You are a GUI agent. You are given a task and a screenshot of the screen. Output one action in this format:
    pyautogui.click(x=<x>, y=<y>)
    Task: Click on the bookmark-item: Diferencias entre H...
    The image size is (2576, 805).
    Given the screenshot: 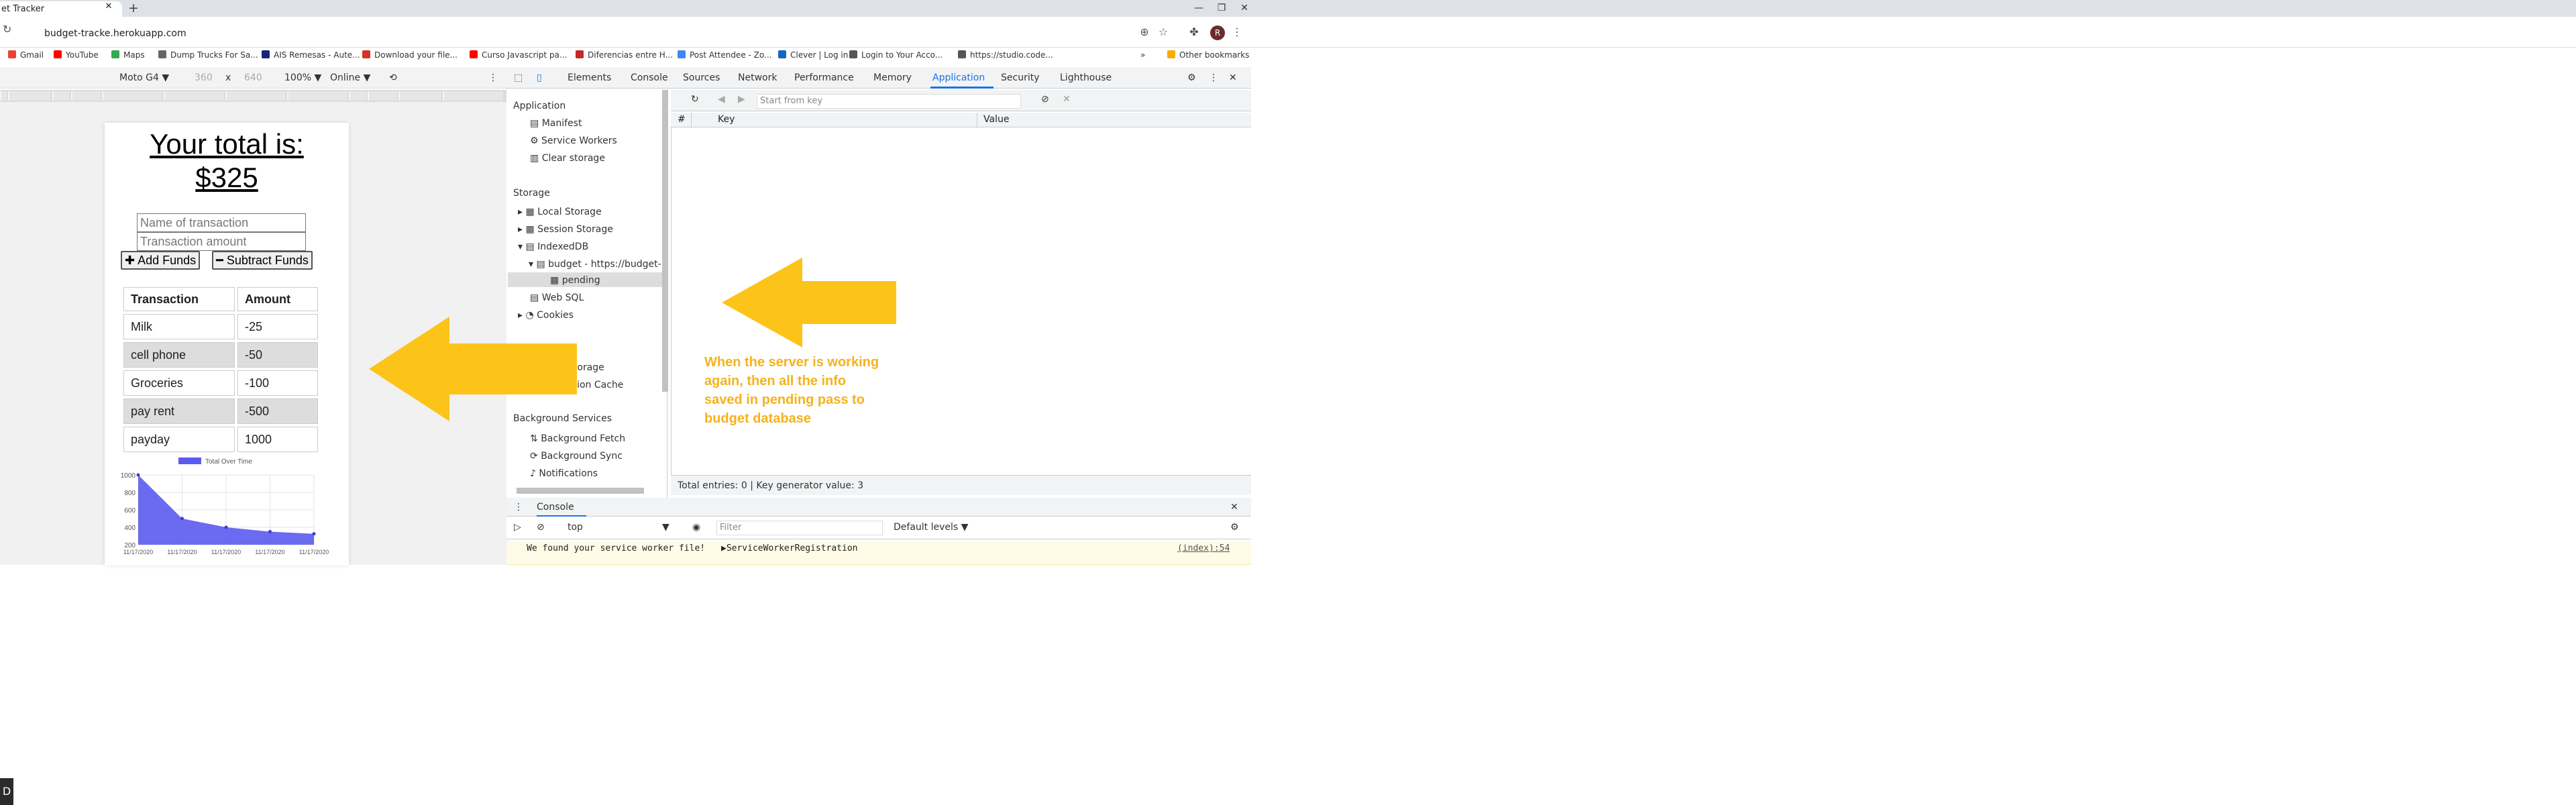 What is the action you would take?
    pyautogui.click(x=624, y=55)
    